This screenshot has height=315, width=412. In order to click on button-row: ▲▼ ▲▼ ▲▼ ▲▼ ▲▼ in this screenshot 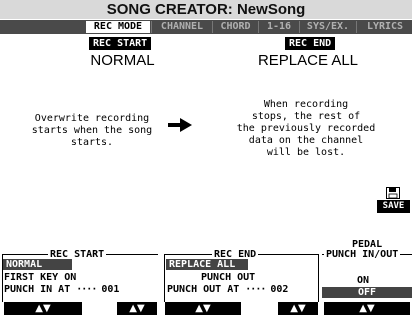, I will do `click(206, 308)`.